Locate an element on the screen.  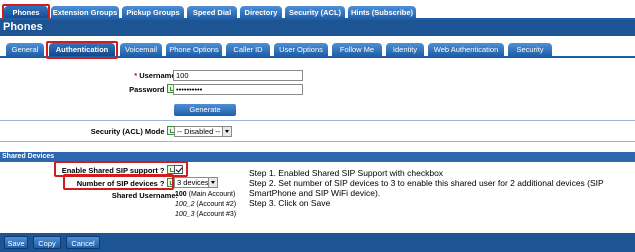
password-label-row: Password: is located at coordinates (153, 89).